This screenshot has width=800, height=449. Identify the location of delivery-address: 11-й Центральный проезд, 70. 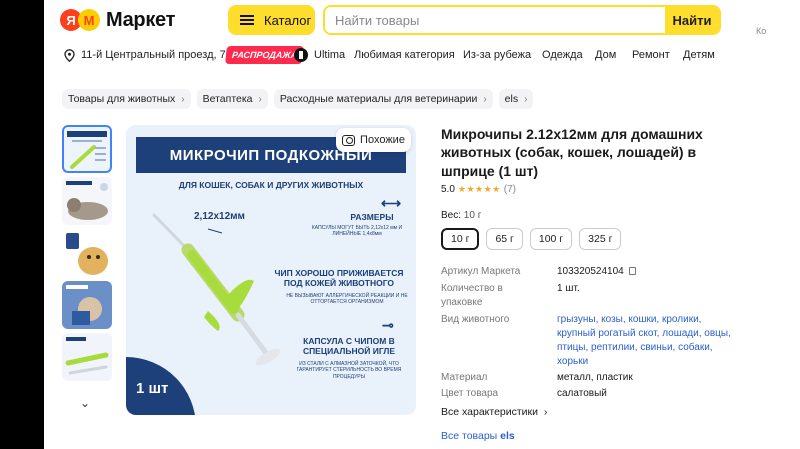
(148, 55).